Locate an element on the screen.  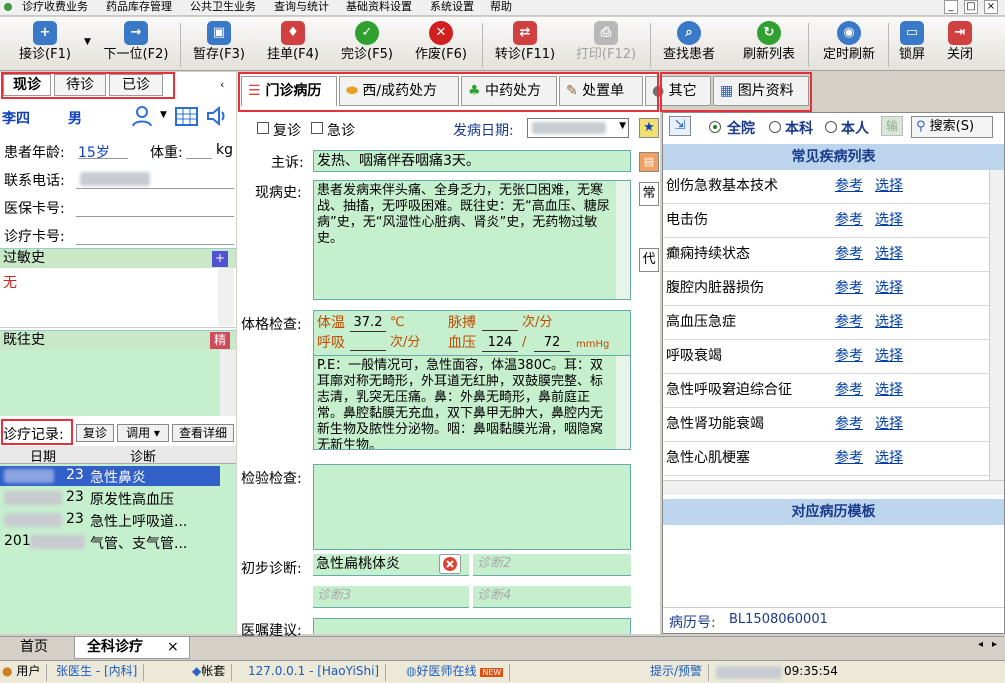
save-draft-button: ▣ 暂存(F3) is located at coordinates (219, 44).